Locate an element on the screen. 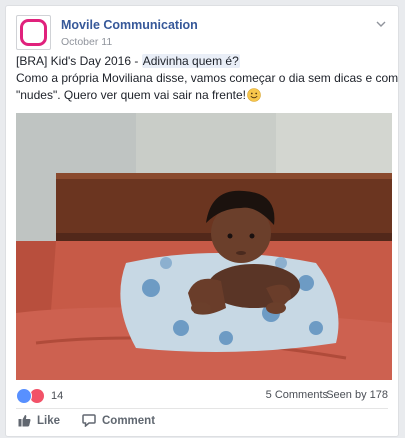 This screenshot has height=438, width=405. thumbs-up-icon is located at coordinates (24, 421).